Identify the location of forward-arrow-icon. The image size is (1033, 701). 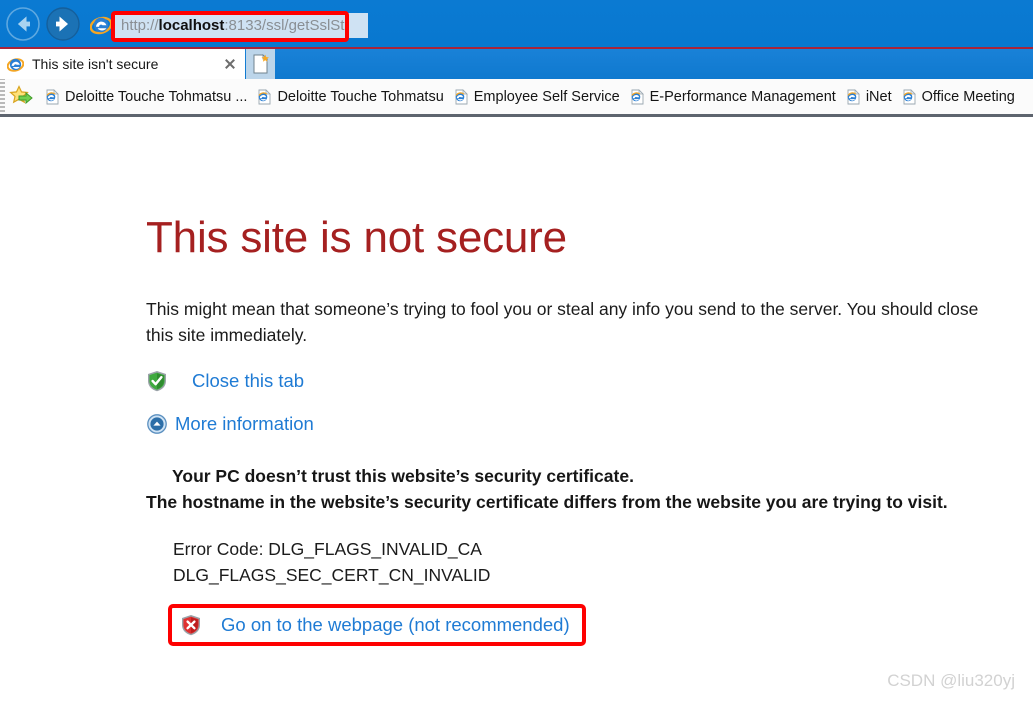
(63, 24).